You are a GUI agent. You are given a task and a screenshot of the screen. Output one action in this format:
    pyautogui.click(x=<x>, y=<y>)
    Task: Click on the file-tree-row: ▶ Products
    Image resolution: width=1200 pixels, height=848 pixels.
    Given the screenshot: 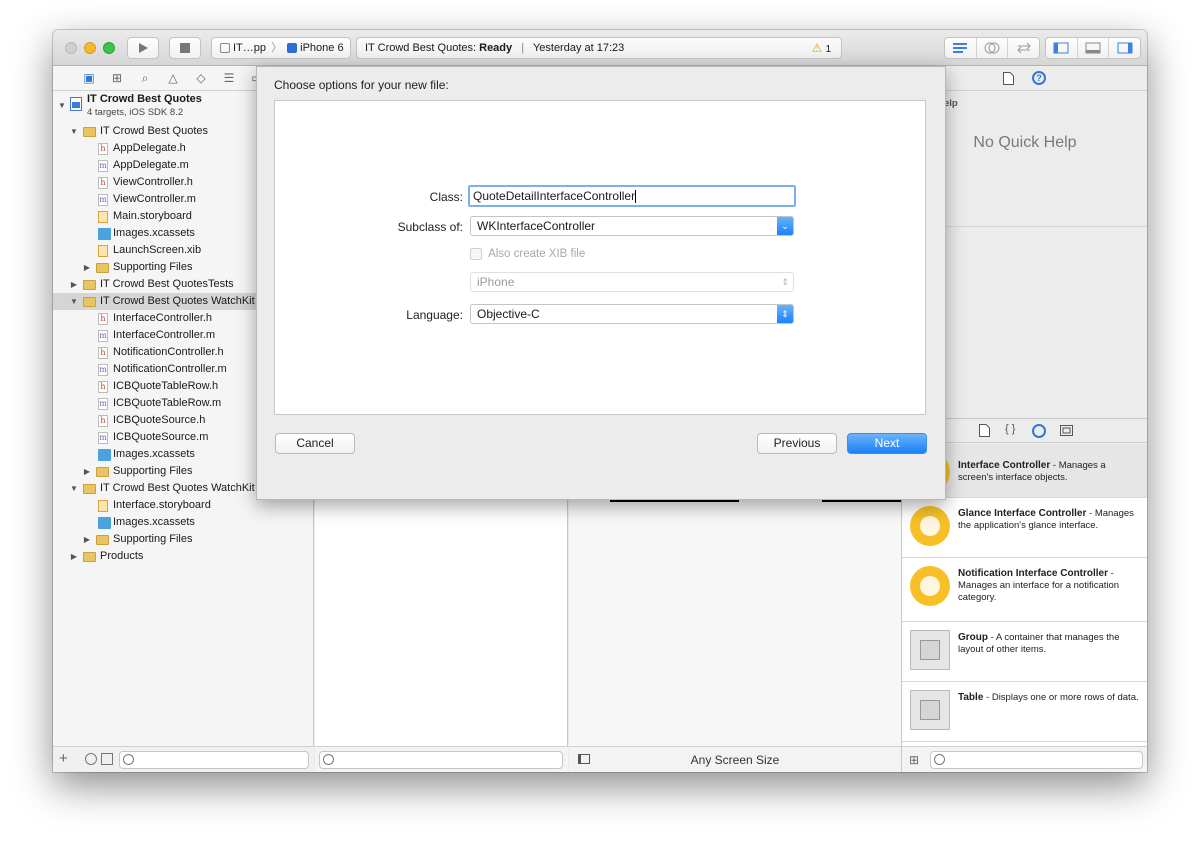 What is the action you would take?
    pyautogui.click(x=183, y=556)
    